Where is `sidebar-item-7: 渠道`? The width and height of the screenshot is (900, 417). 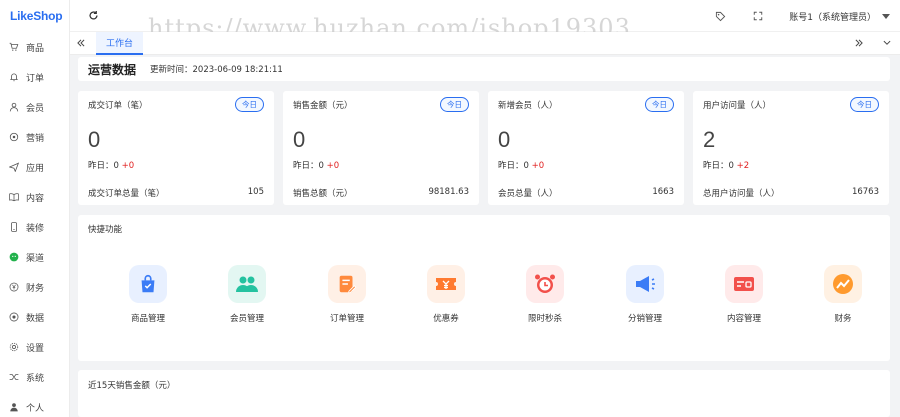 sidebar-item-7: 渠道 is located at coordinates (34, 257).